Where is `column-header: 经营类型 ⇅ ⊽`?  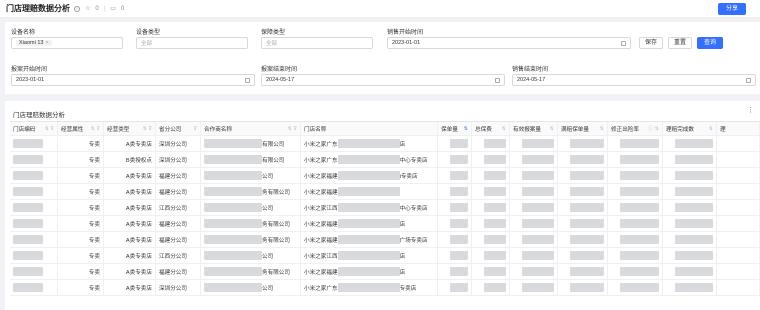 column-header: 经营类型 ⇅ ⊽ is located at coordinates (130, 128).